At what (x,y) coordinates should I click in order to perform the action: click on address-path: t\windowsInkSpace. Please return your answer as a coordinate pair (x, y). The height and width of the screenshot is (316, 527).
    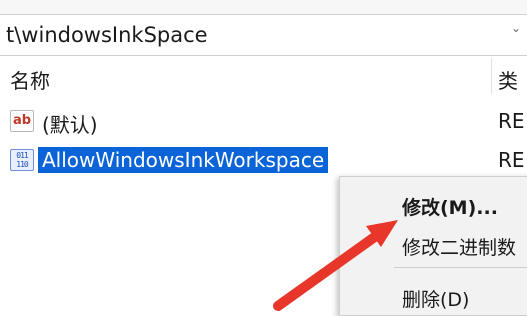
    Looking at the image, I should click on (107, 35).